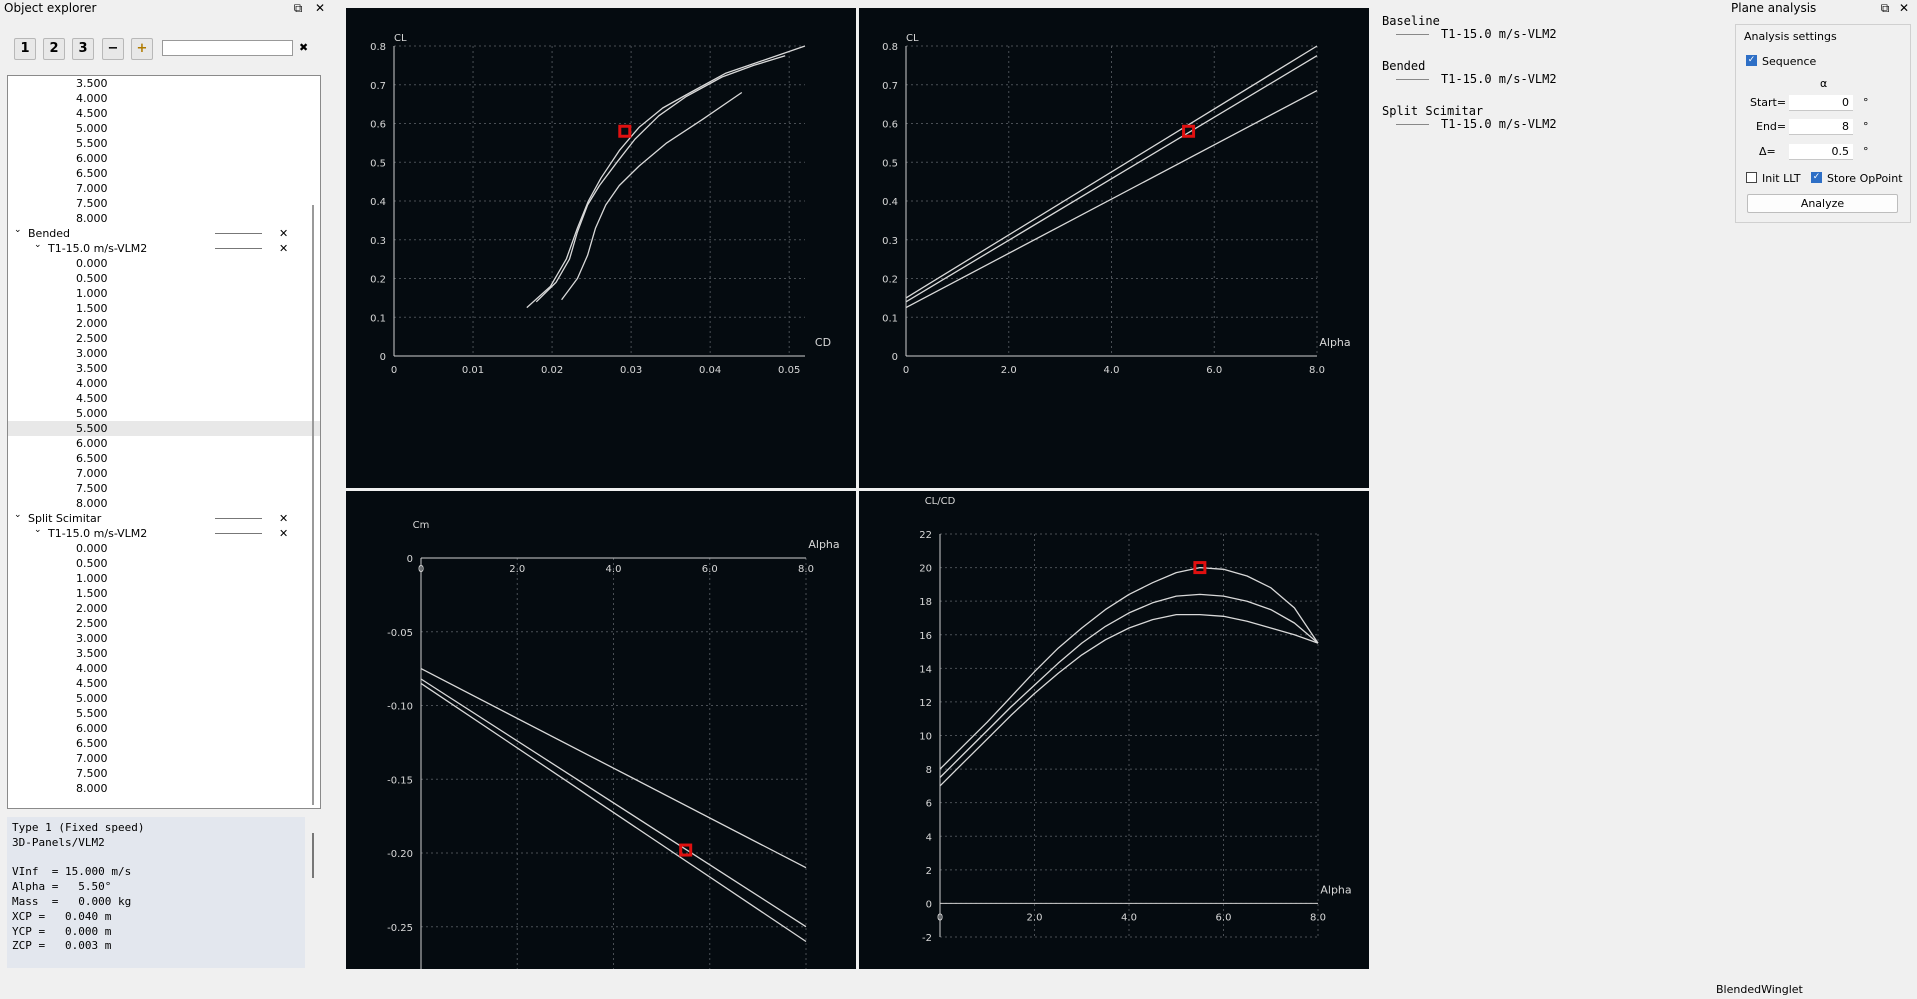  I want to click on close-explorer-icon: ✕, so click(320, 8).